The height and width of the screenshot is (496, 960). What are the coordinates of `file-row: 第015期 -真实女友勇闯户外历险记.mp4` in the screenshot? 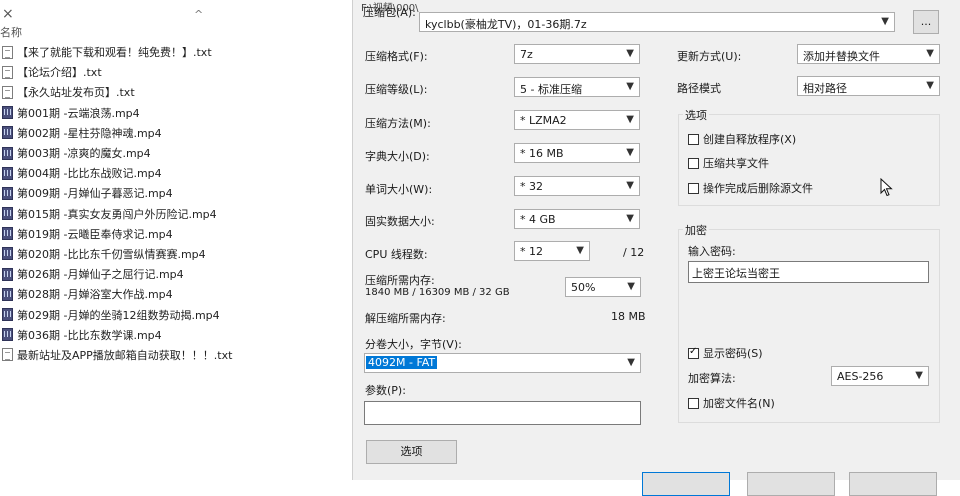 It's located at (175, 214).